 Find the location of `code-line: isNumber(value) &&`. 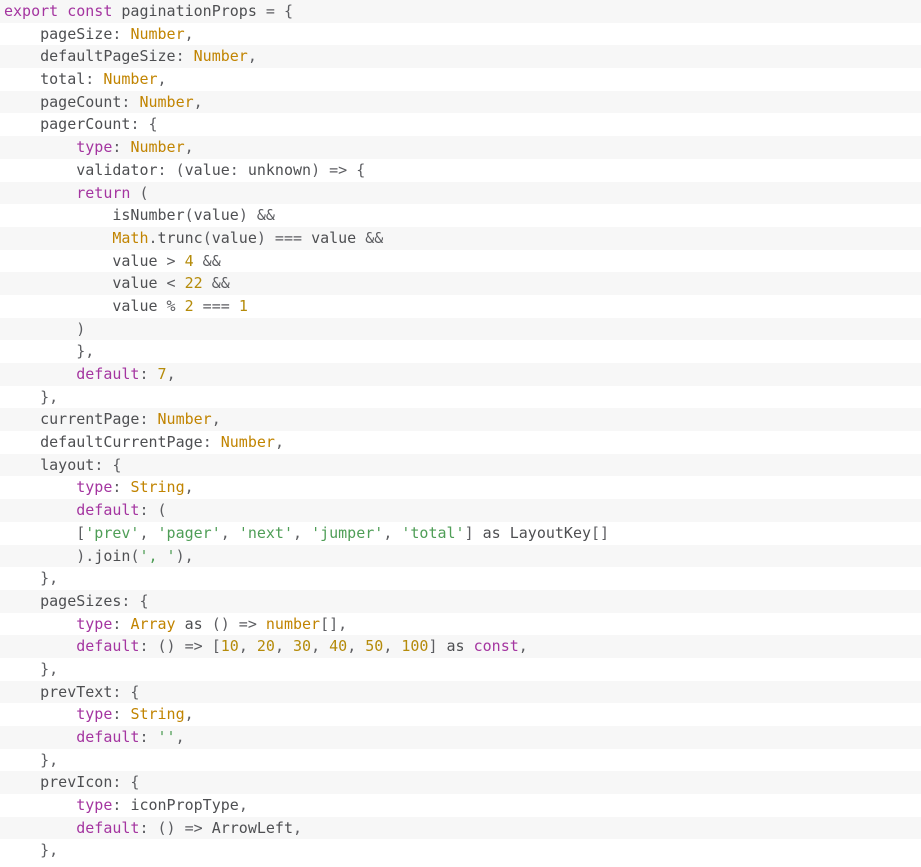

code-line: isNumber(value) && is located at coordinates (460, 215).